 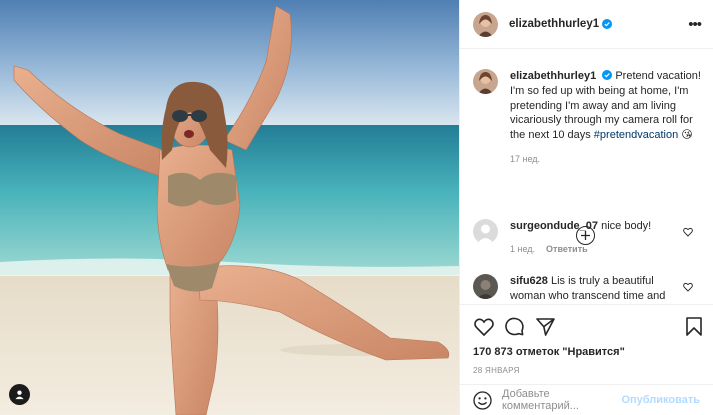 I want to click on save-button, so click(x=693, y=326).